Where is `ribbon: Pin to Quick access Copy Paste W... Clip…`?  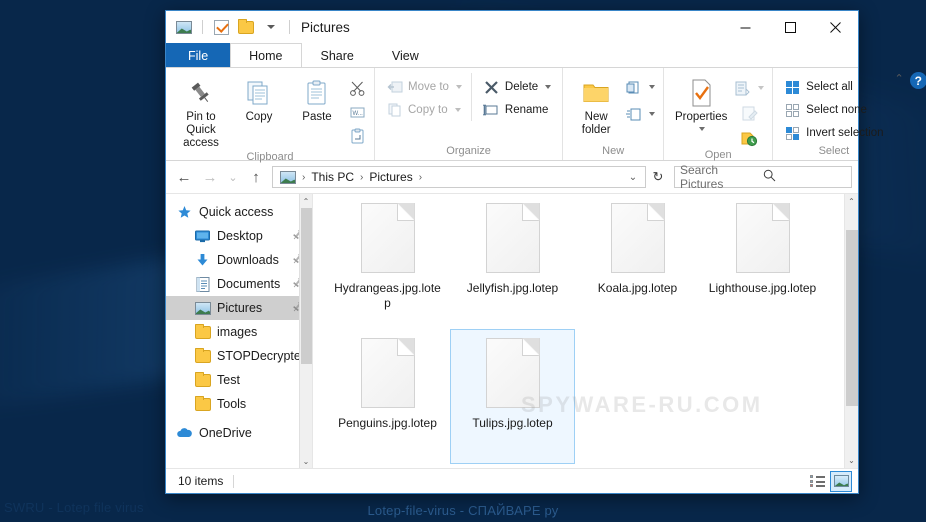 ribbon: Pin to Quick access Copy Paste W... Clip… is located at coordinates (546, 115).